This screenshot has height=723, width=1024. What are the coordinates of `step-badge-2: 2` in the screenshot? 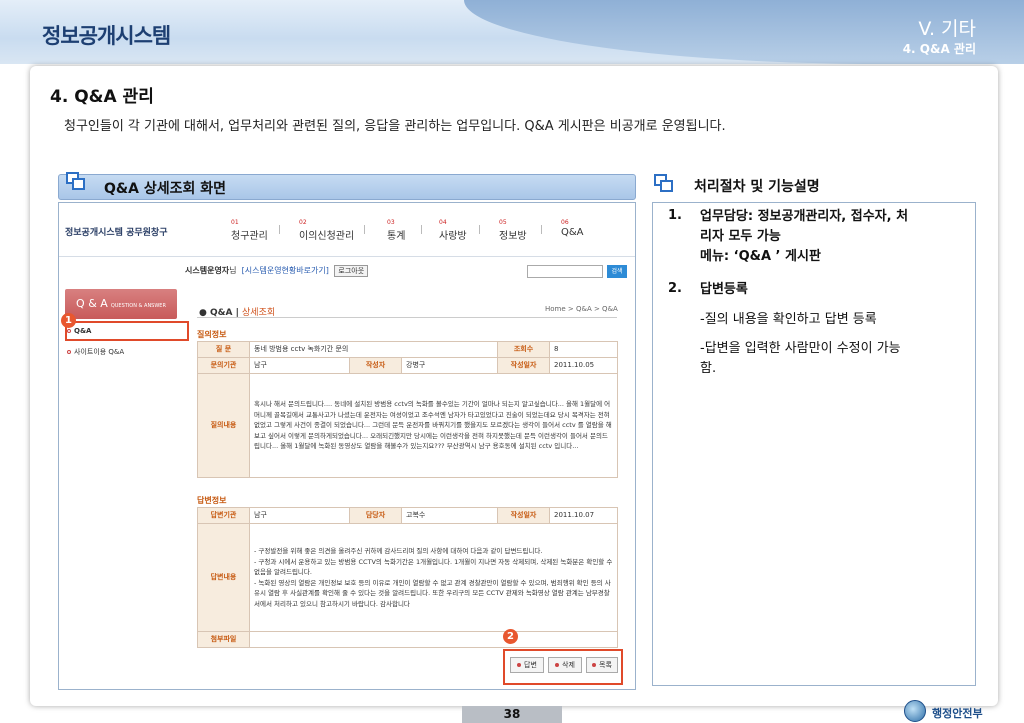 It's located at (510, 636).